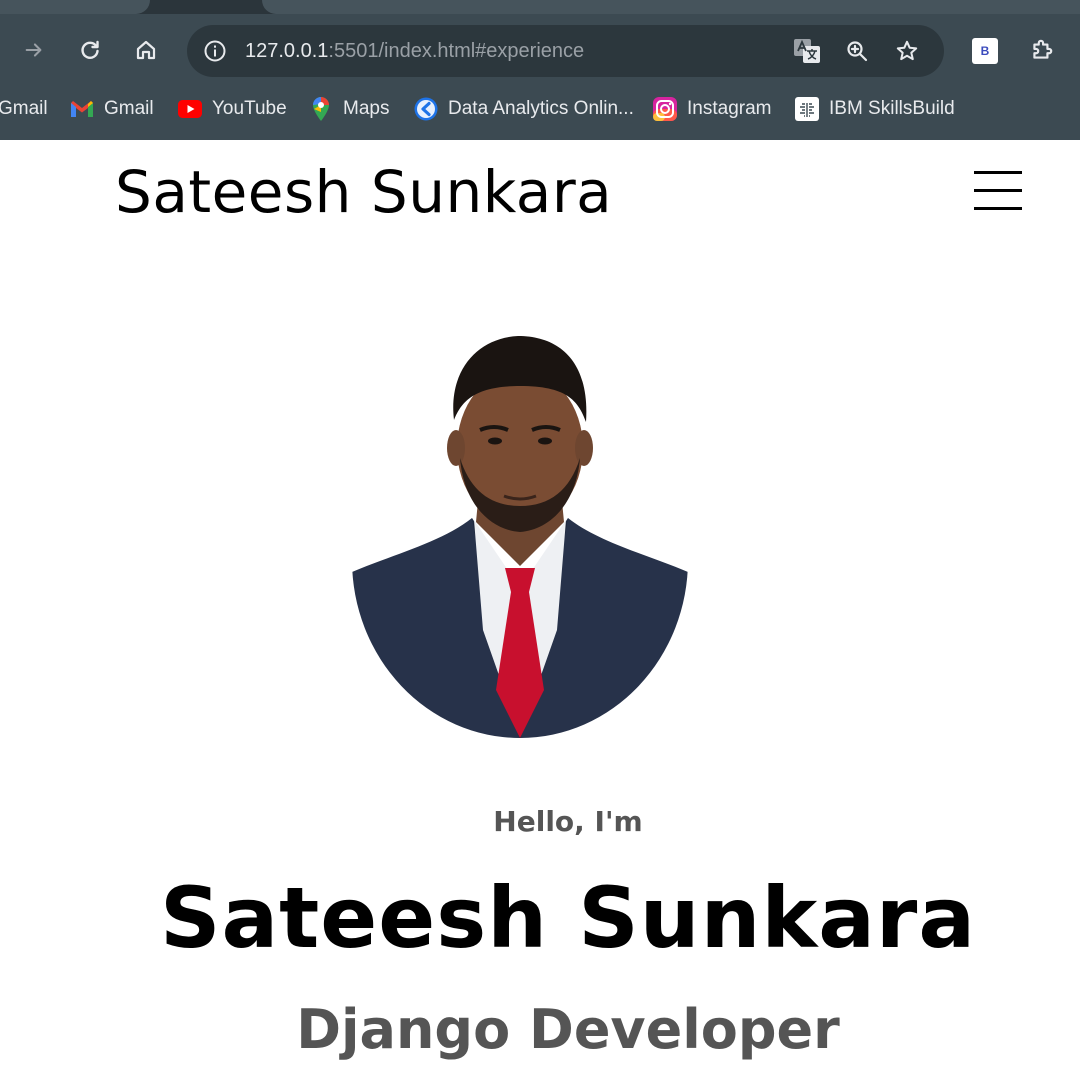 The image size is (1080, 1080). I want to click on reload-icon, so click(90, 49).